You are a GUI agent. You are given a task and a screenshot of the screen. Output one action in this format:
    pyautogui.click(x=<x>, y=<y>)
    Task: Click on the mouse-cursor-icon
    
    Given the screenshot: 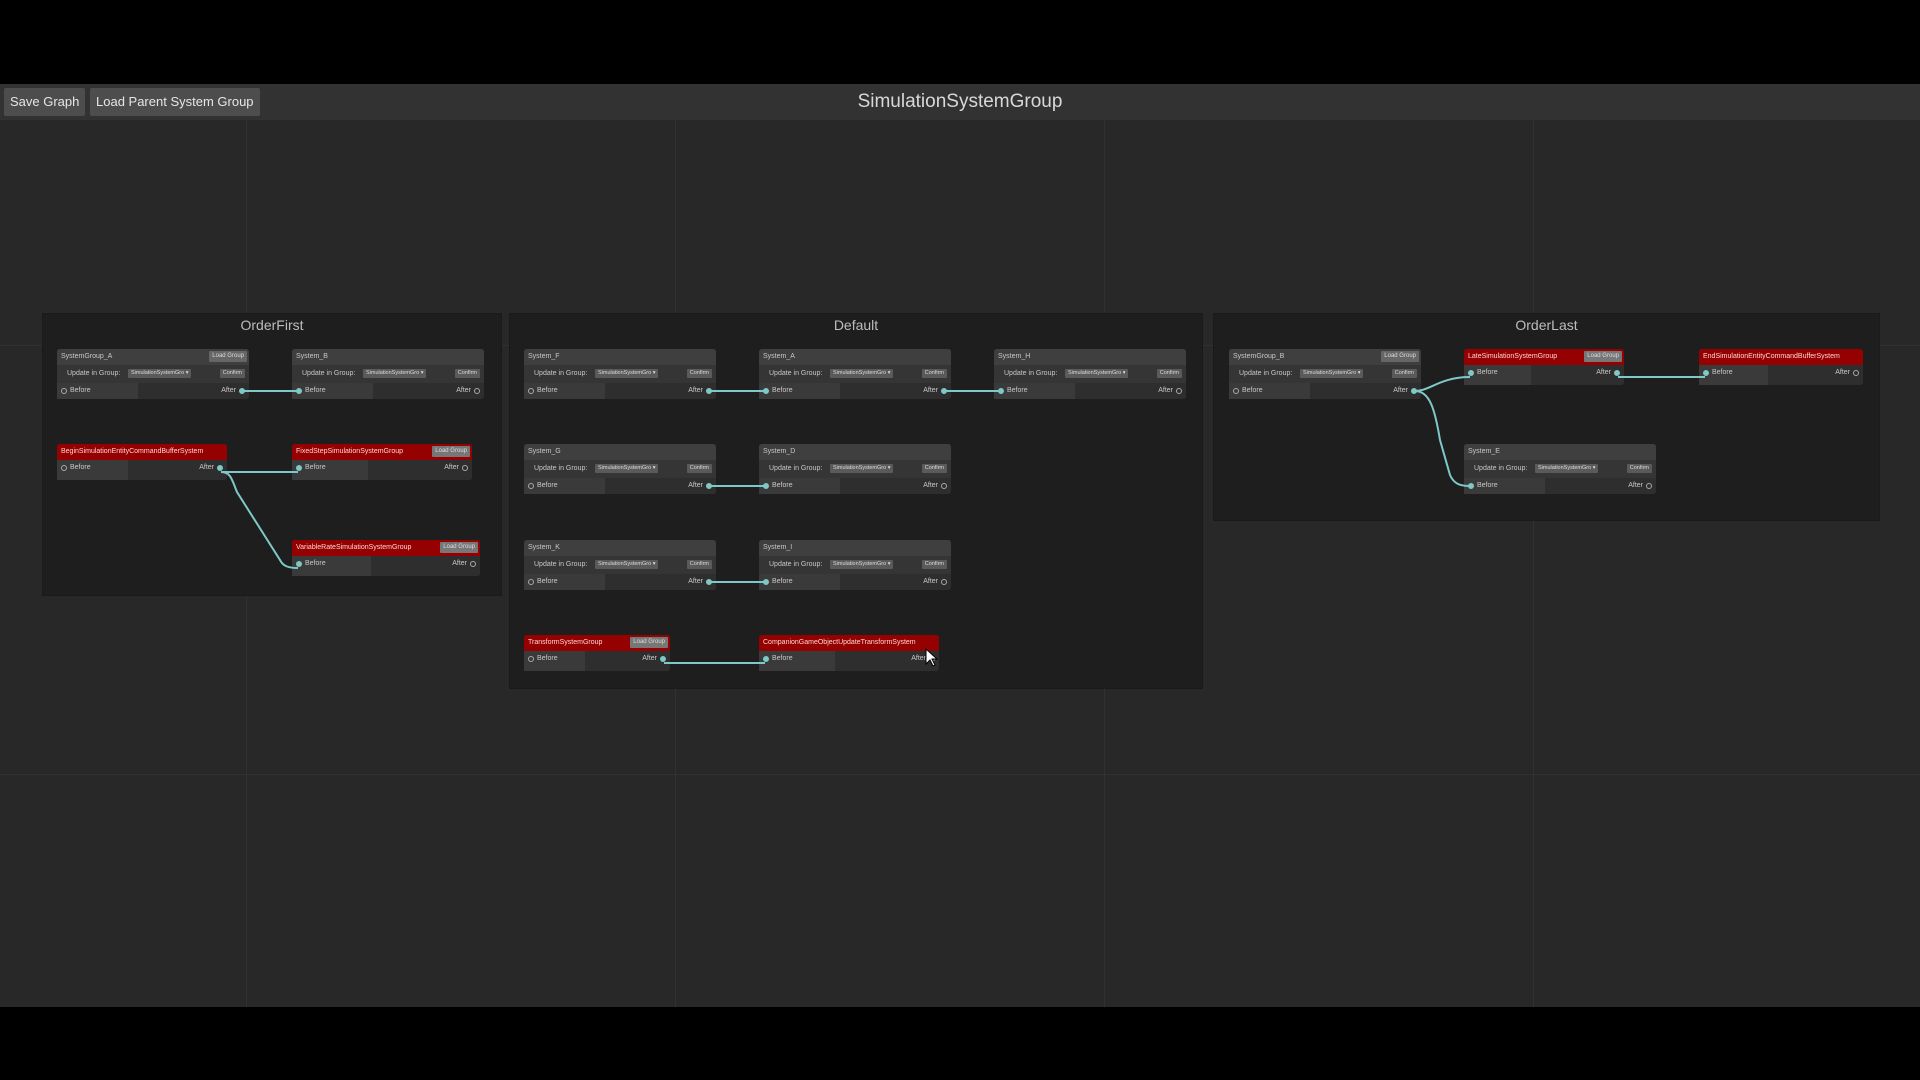 What is the action you would take?
    pyautogui.click(x=932, y=657)
    